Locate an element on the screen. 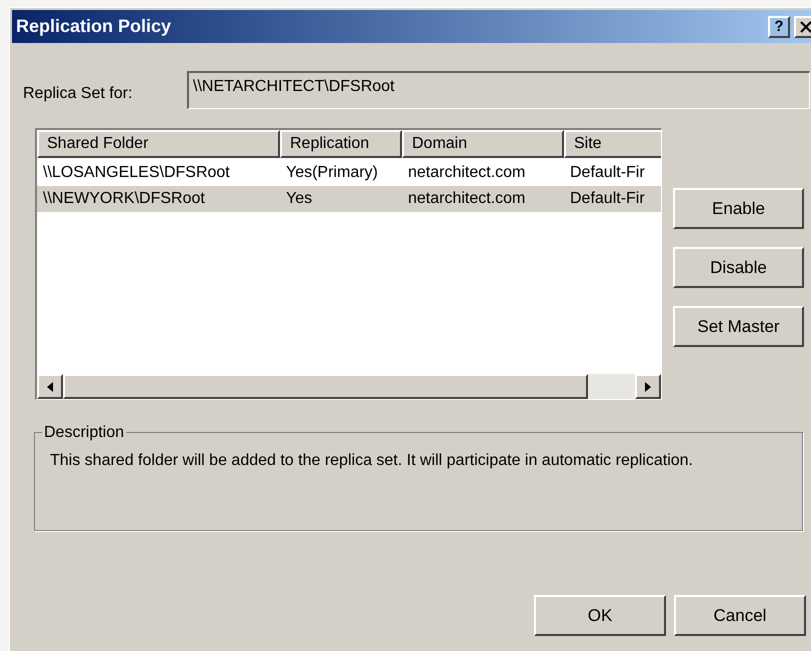 The image size is (811, 651). scroll-thumb is located at coordinates (325, 386).